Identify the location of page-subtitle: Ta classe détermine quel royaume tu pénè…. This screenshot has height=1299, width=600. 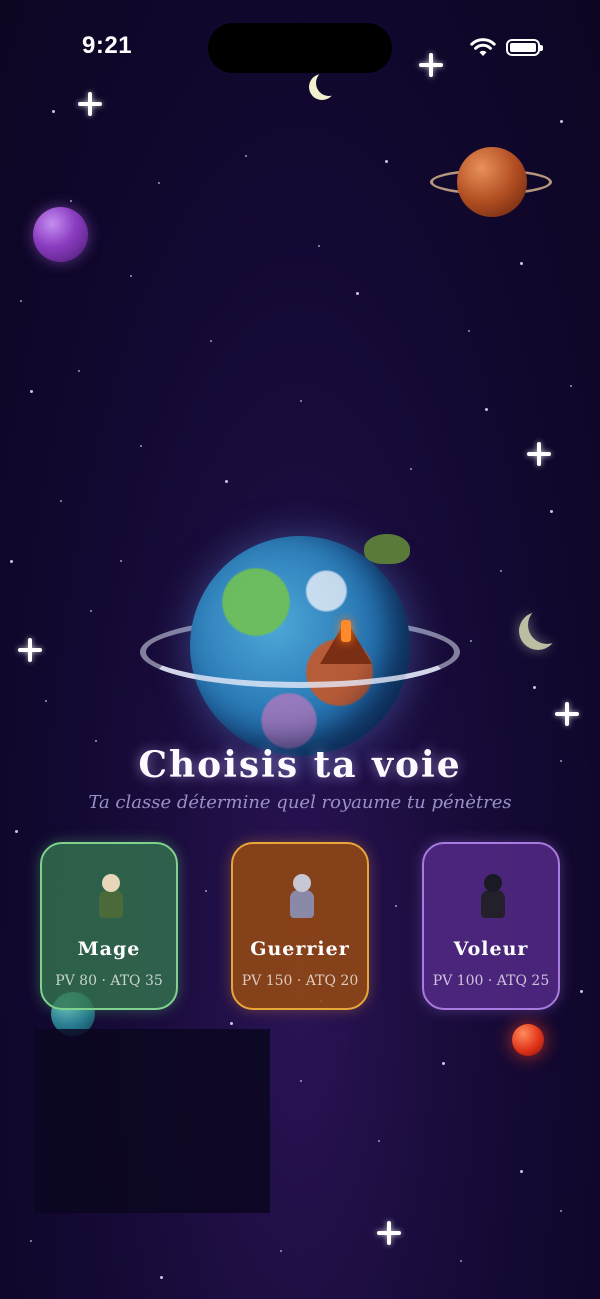
(300, 802).